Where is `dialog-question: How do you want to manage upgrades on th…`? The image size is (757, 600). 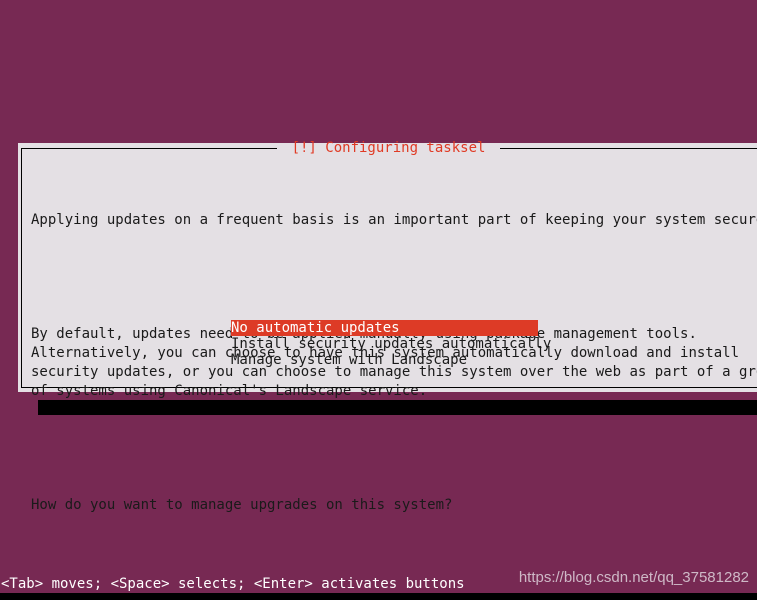 dialog-question: How do you want to manage upgrades on th… is located at coordinates (242, 505).